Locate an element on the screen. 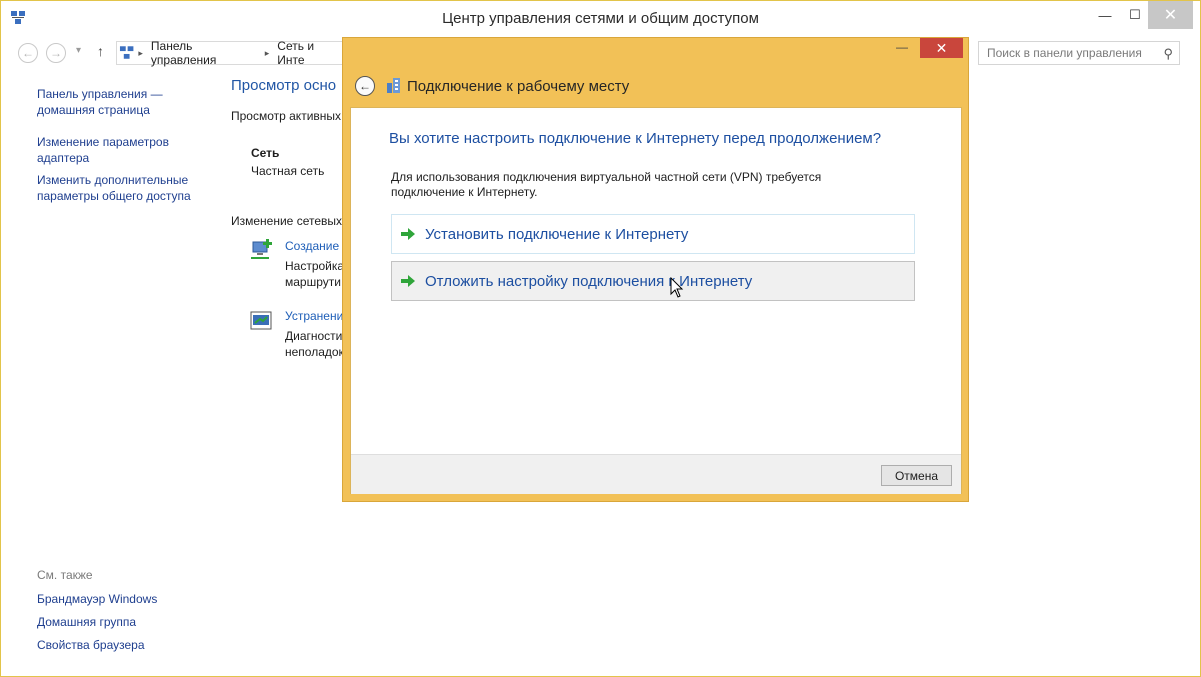 The image size is (1201, 677). breadcrumb-control-panel: Панель управления is located at coordinates (204, 53).